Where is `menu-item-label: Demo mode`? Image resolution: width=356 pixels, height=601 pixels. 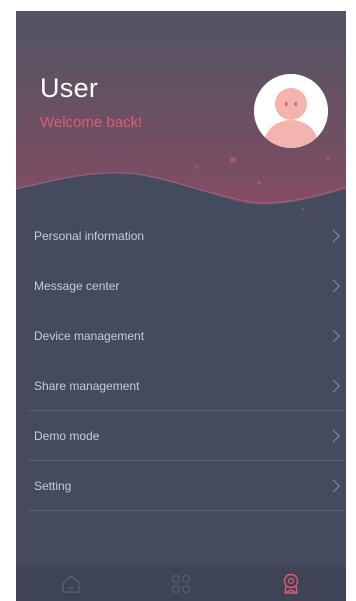
menu-item-label: Demo mode is located at coordinates (67, 436).